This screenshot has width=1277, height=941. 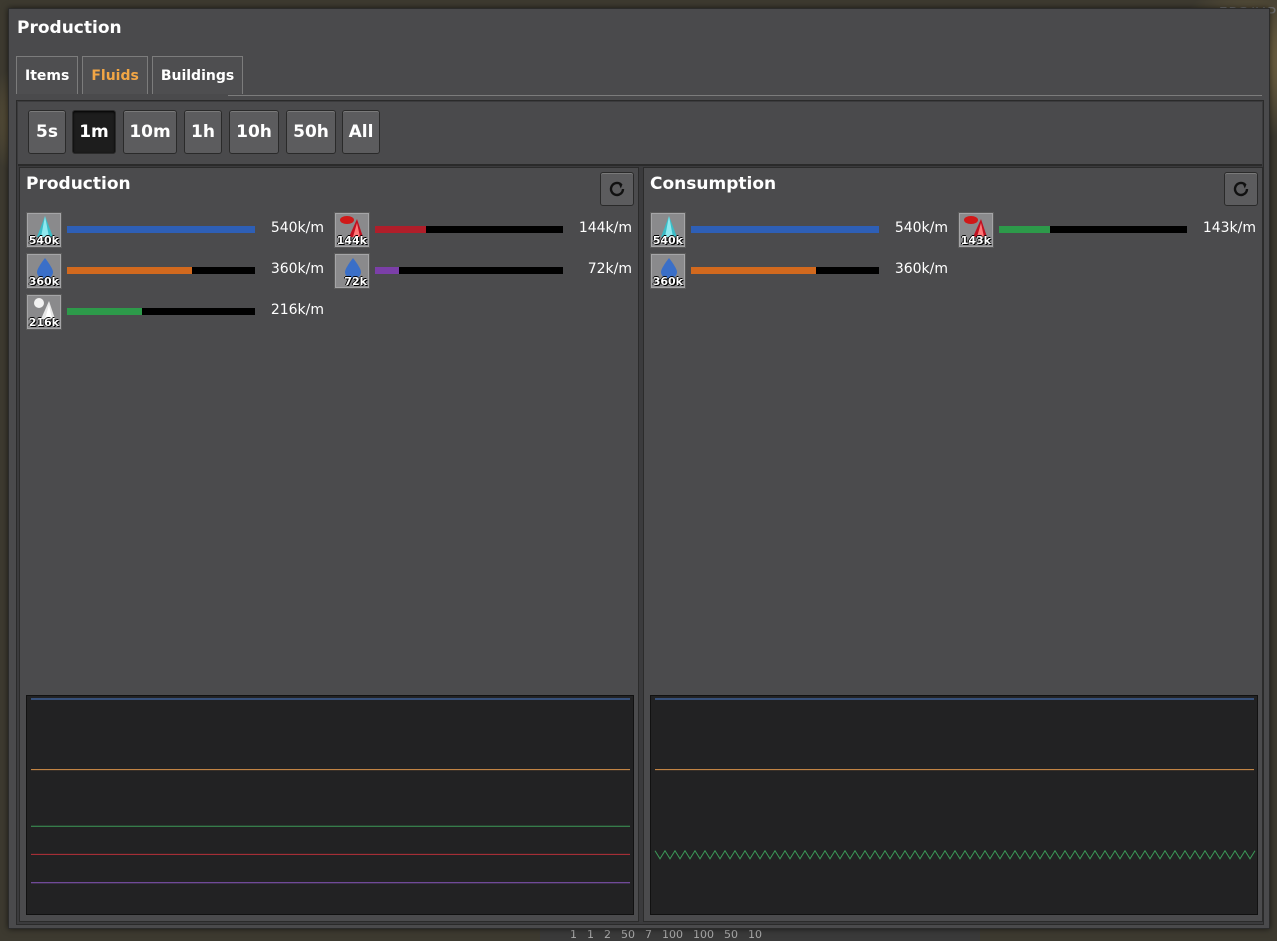 I want to click on fluid-slot: 216k, so click(x=44, y=312).